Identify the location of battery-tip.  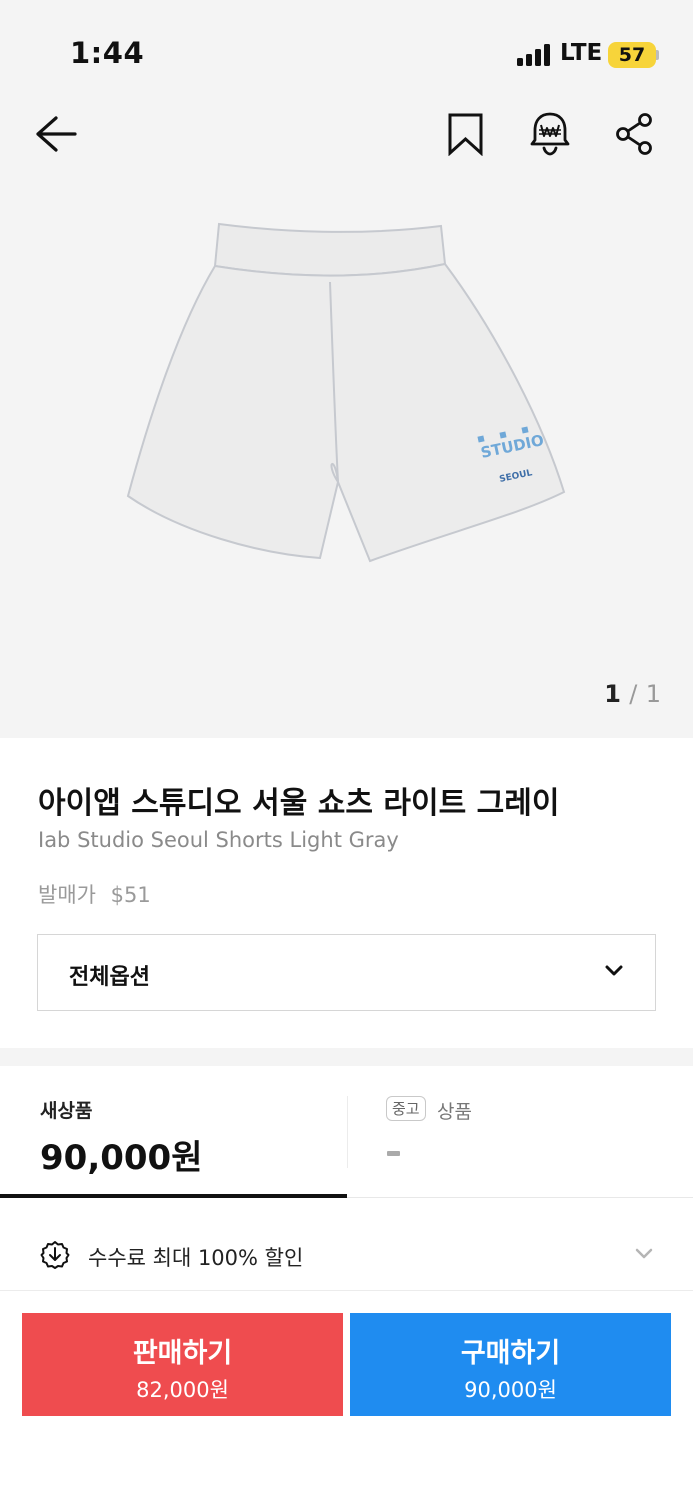
(657, 55).